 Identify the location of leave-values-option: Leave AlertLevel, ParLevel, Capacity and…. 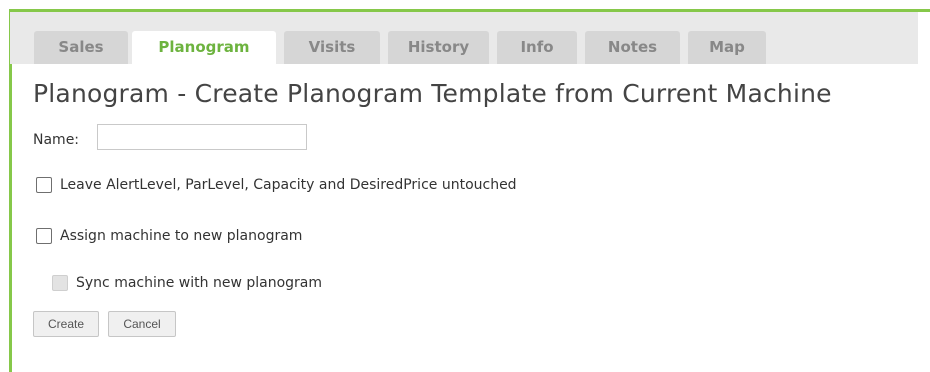
(276, 185).